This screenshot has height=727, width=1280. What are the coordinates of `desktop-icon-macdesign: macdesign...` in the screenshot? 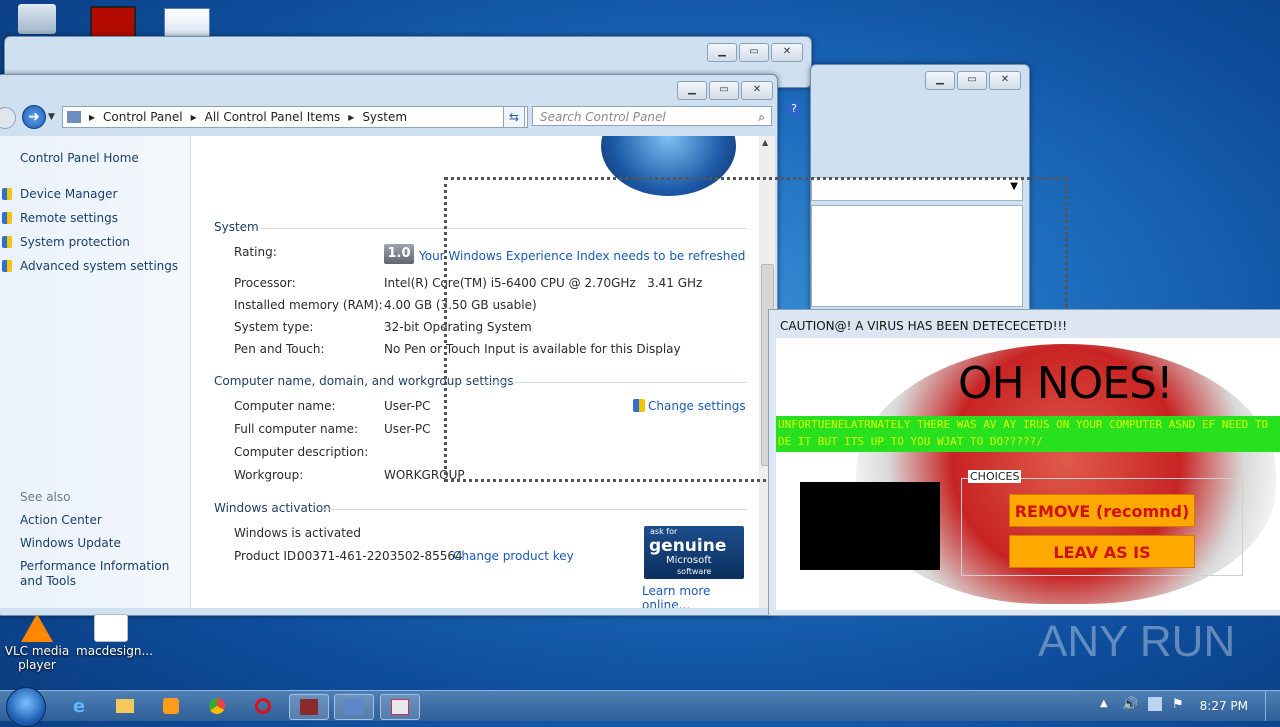 It's located at (114, 636).